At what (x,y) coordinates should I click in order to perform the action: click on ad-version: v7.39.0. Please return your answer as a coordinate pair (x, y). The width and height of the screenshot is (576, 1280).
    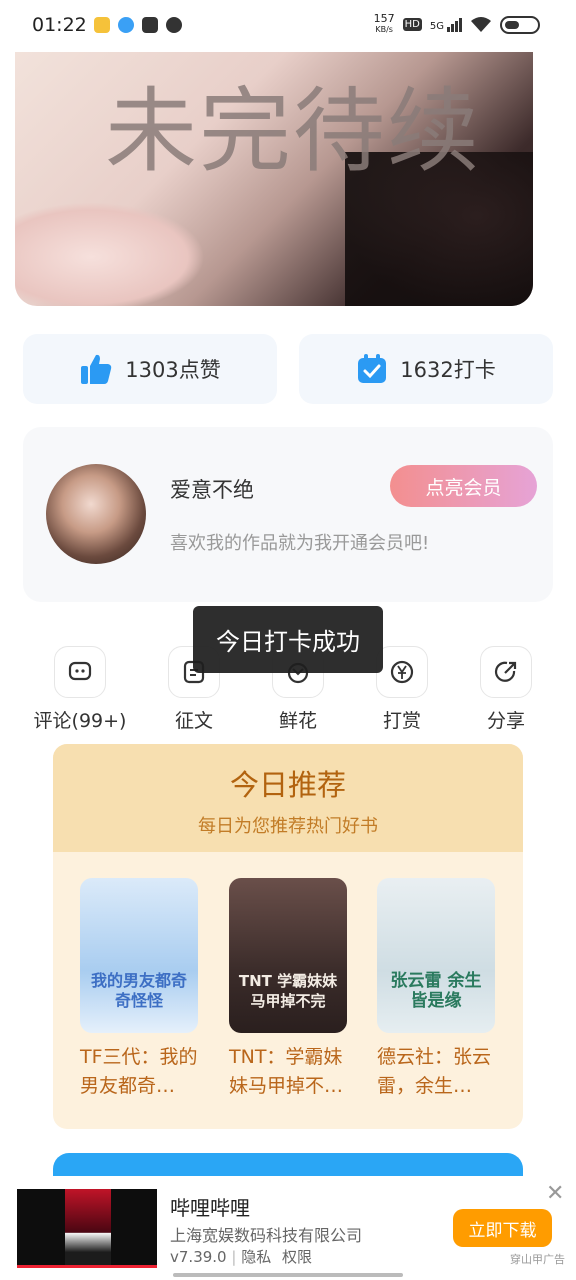
    Looking at the image, I should click on (198, 1257).